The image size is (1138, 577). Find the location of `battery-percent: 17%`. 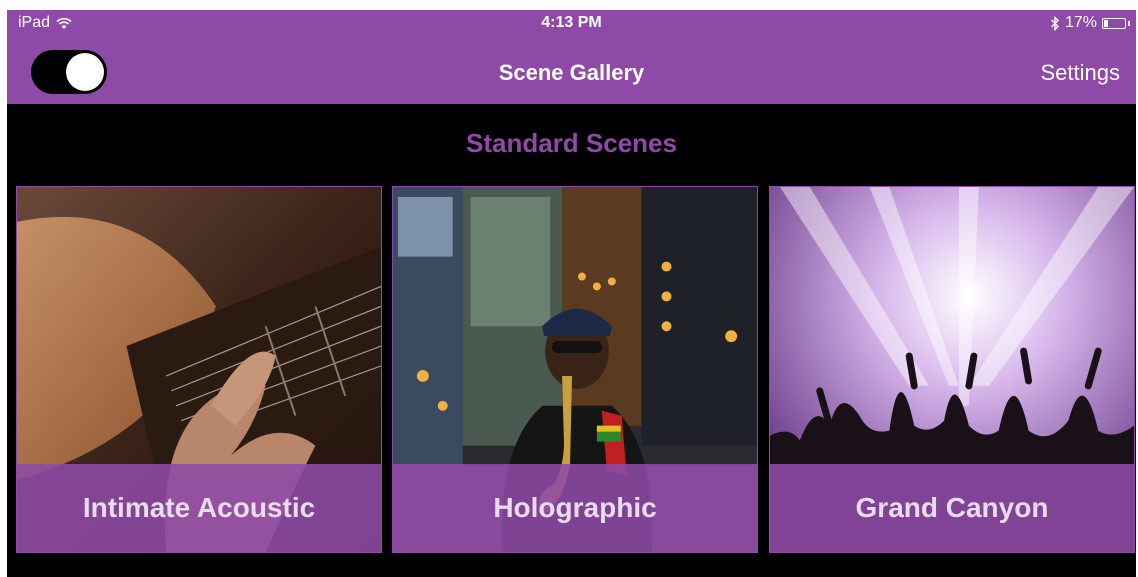

battery-percent: 17% is located at coordinates (1080, 22).